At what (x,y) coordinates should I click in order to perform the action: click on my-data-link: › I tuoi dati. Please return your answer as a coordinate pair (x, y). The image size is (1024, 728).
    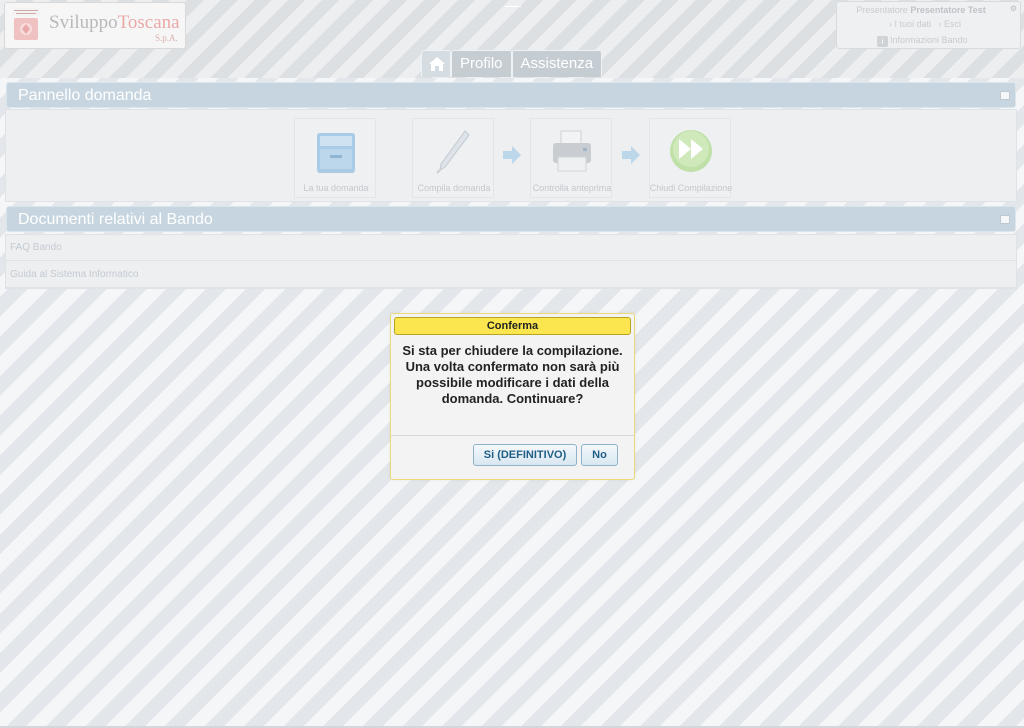
    Looking at the image, I should click on (910, 24).